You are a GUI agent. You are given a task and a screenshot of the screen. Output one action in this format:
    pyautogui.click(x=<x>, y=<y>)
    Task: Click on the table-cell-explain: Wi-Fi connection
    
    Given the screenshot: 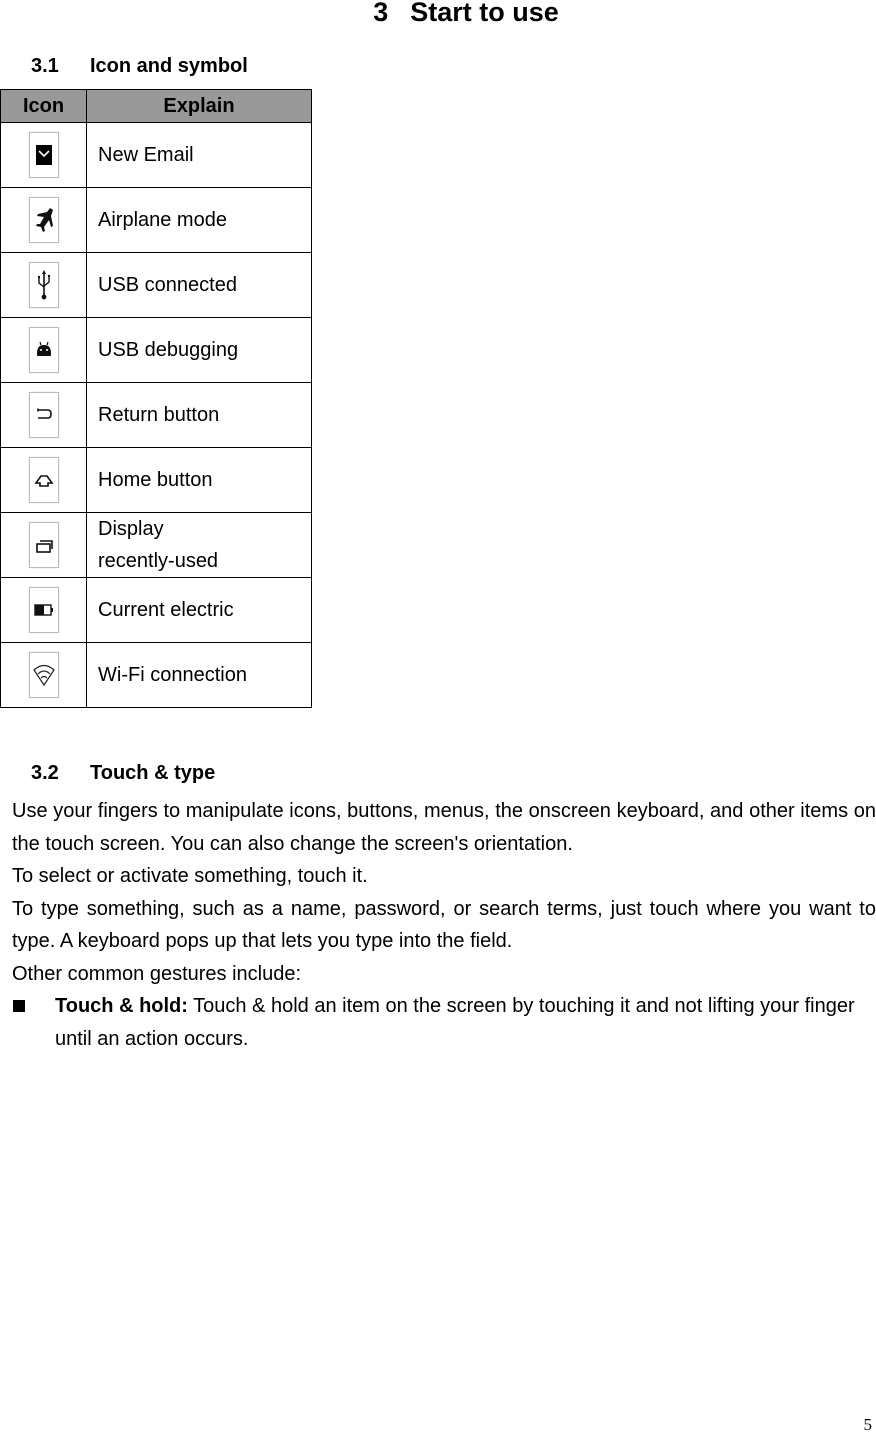 What is the action you would take?
    pyautogui.click(x=199, y=675)
    